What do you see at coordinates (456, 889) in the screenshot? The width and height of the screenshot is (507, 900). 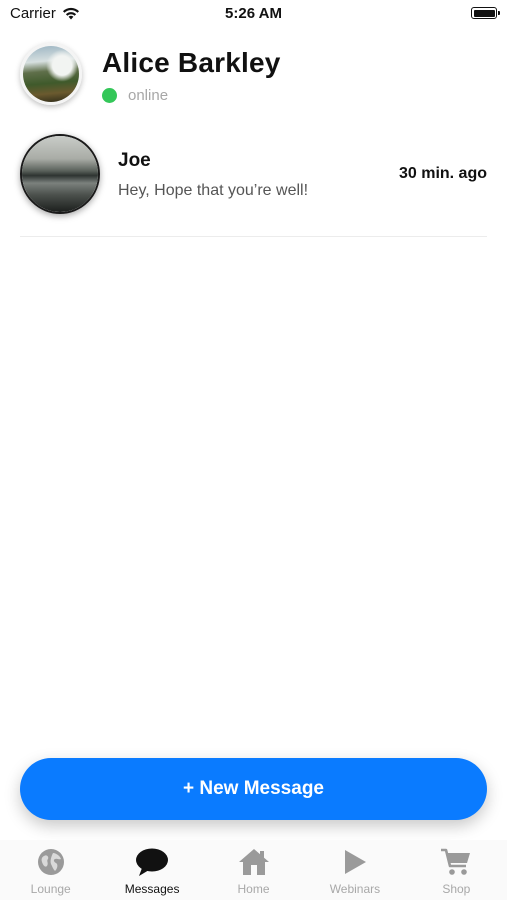 I see `tab-label: Shop` at bounding box center [456, 889].